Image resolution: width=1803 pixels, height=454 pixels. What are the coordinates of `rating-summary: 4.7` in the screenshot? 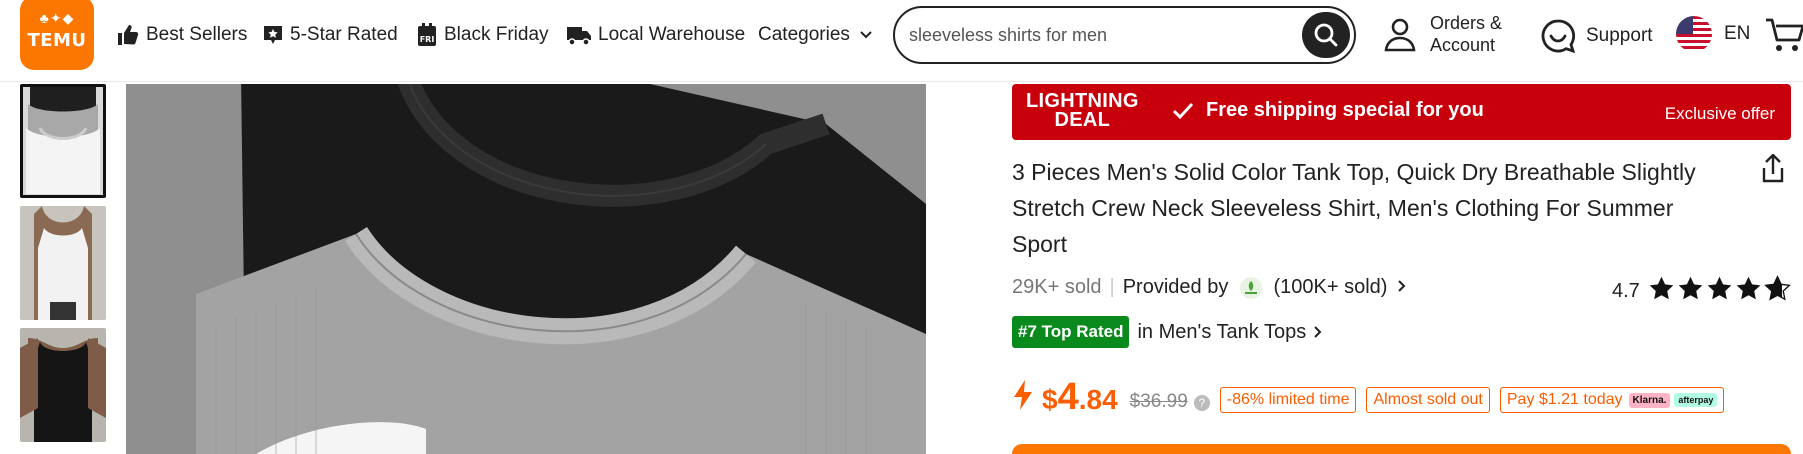 It's located at (1702, 288).